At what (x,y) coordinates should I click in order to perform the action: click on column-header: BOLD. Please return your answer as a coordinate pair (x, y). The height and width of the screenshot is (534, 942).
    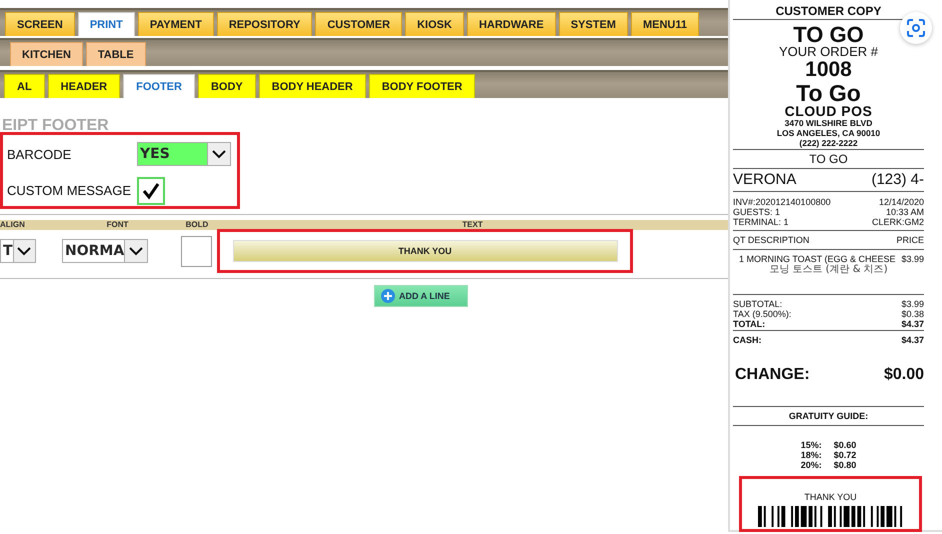
    Looking at the image, I should click on (197, 225).